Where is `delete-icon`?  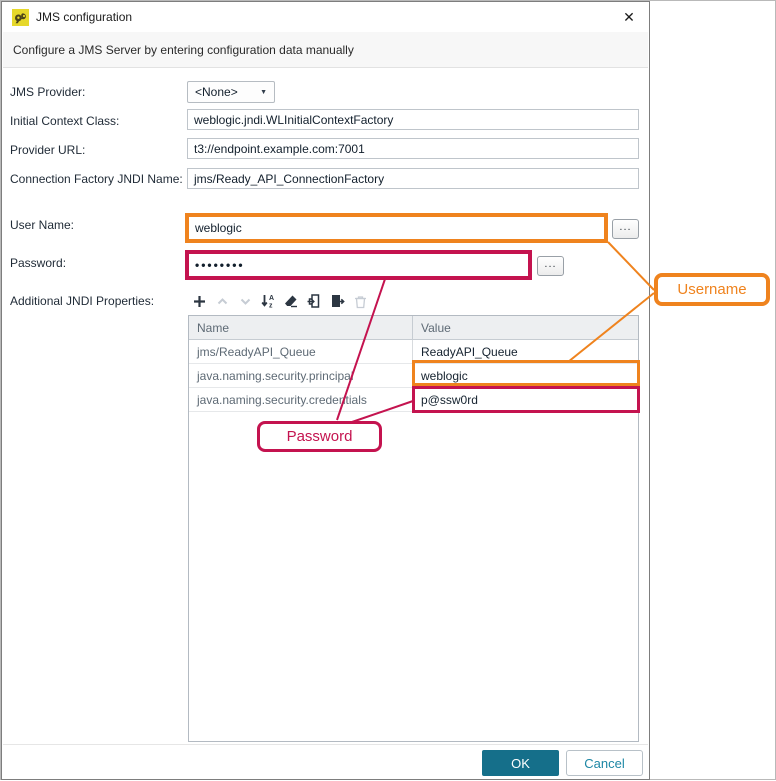
delete-icon is located at coordinates (360, 301).